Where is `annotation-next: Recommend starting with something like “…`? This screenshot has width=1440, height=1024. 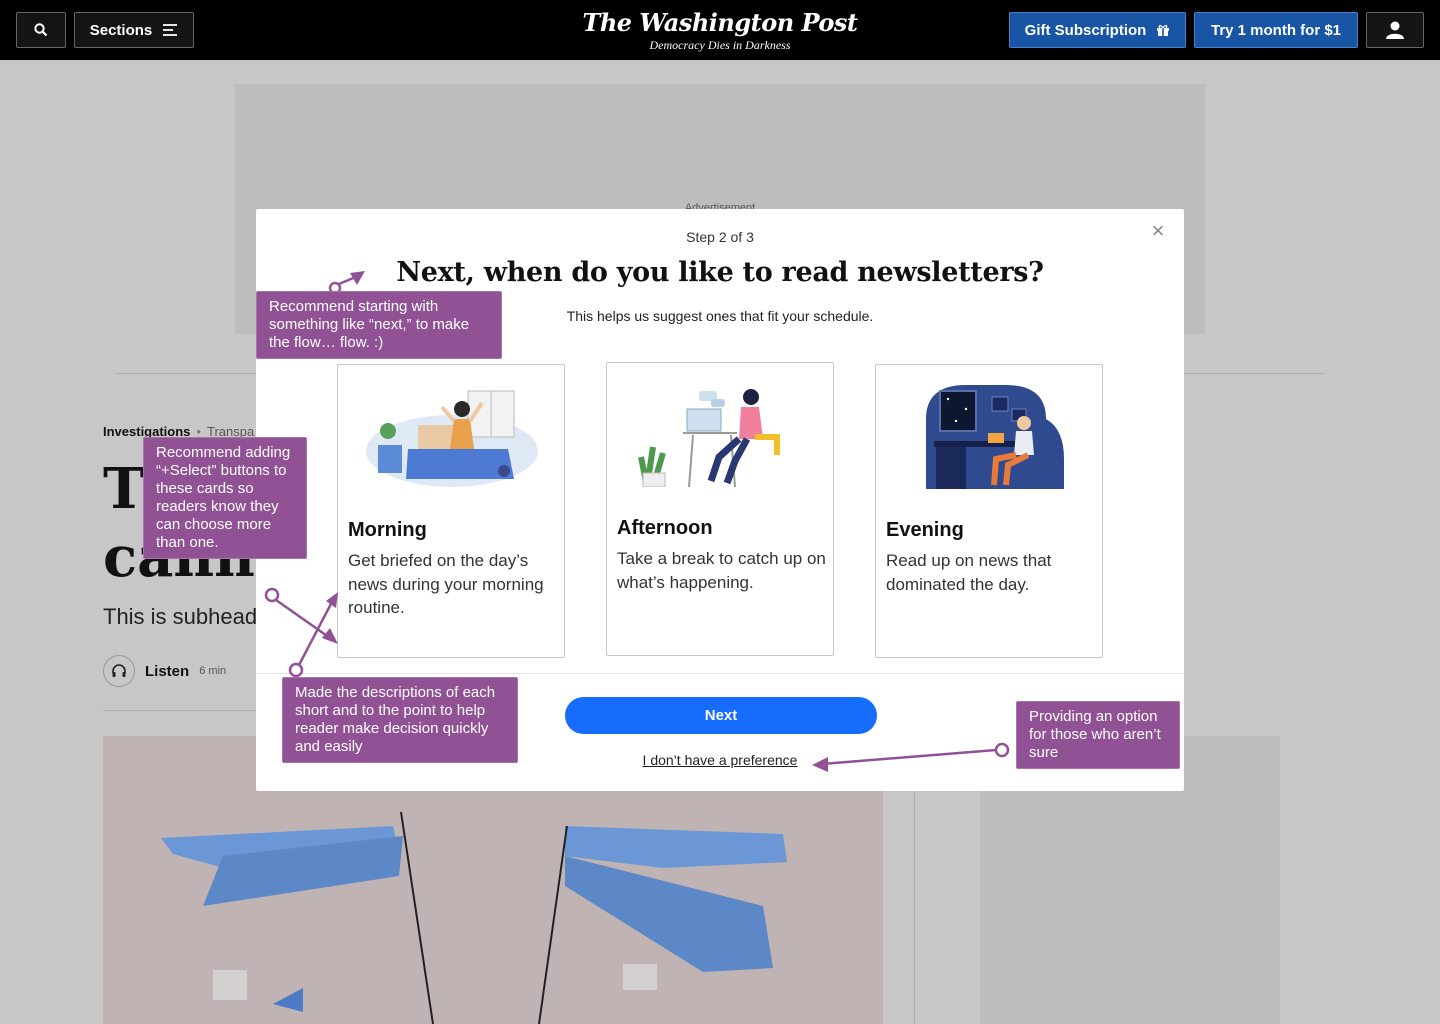
annotation-next: Recommend starting with something like “… is located at coordinates (379, 325).